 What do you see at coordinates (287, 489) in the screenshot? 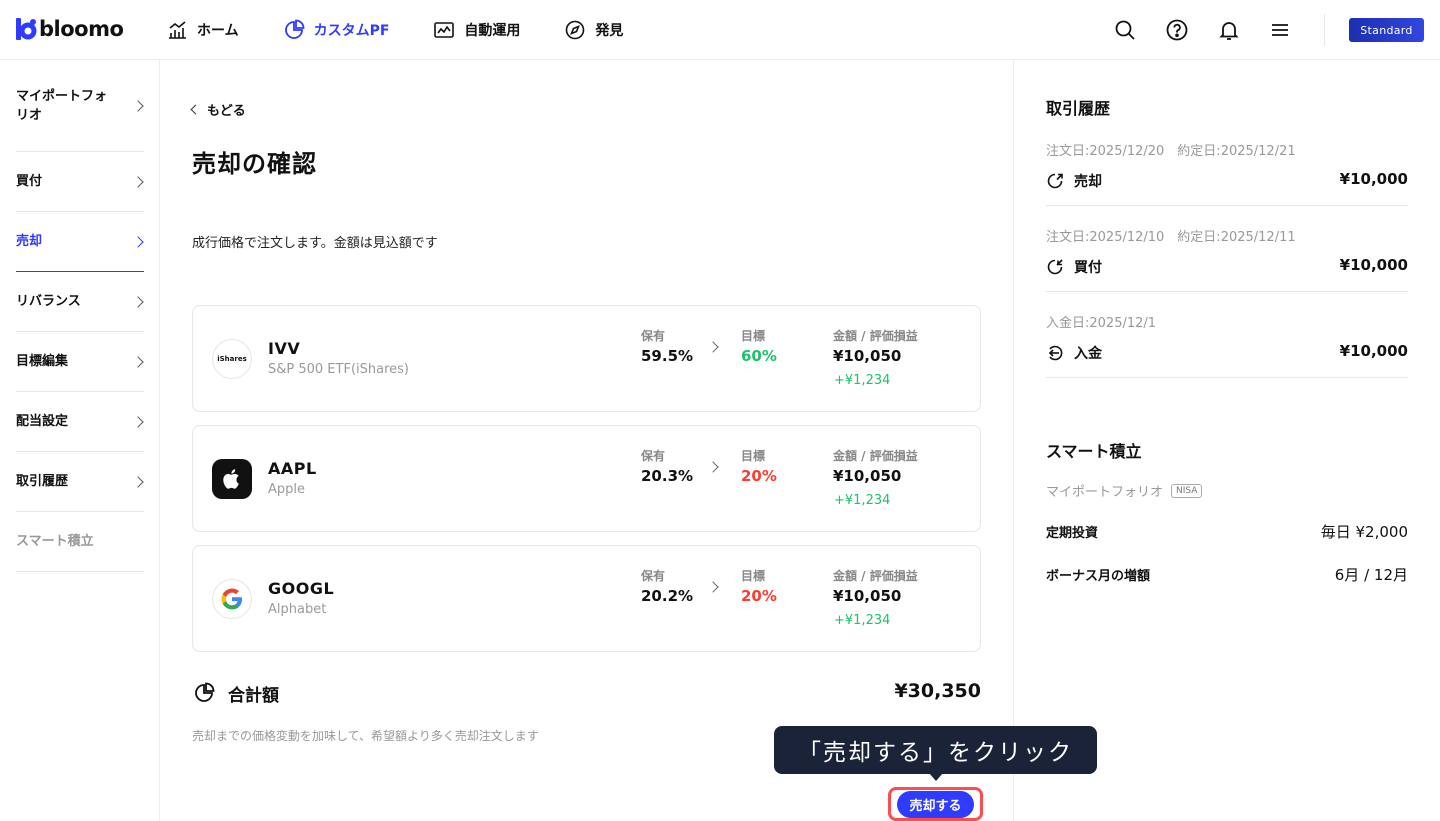
I see `security-name: Apple` at bounding box center [287, 489].